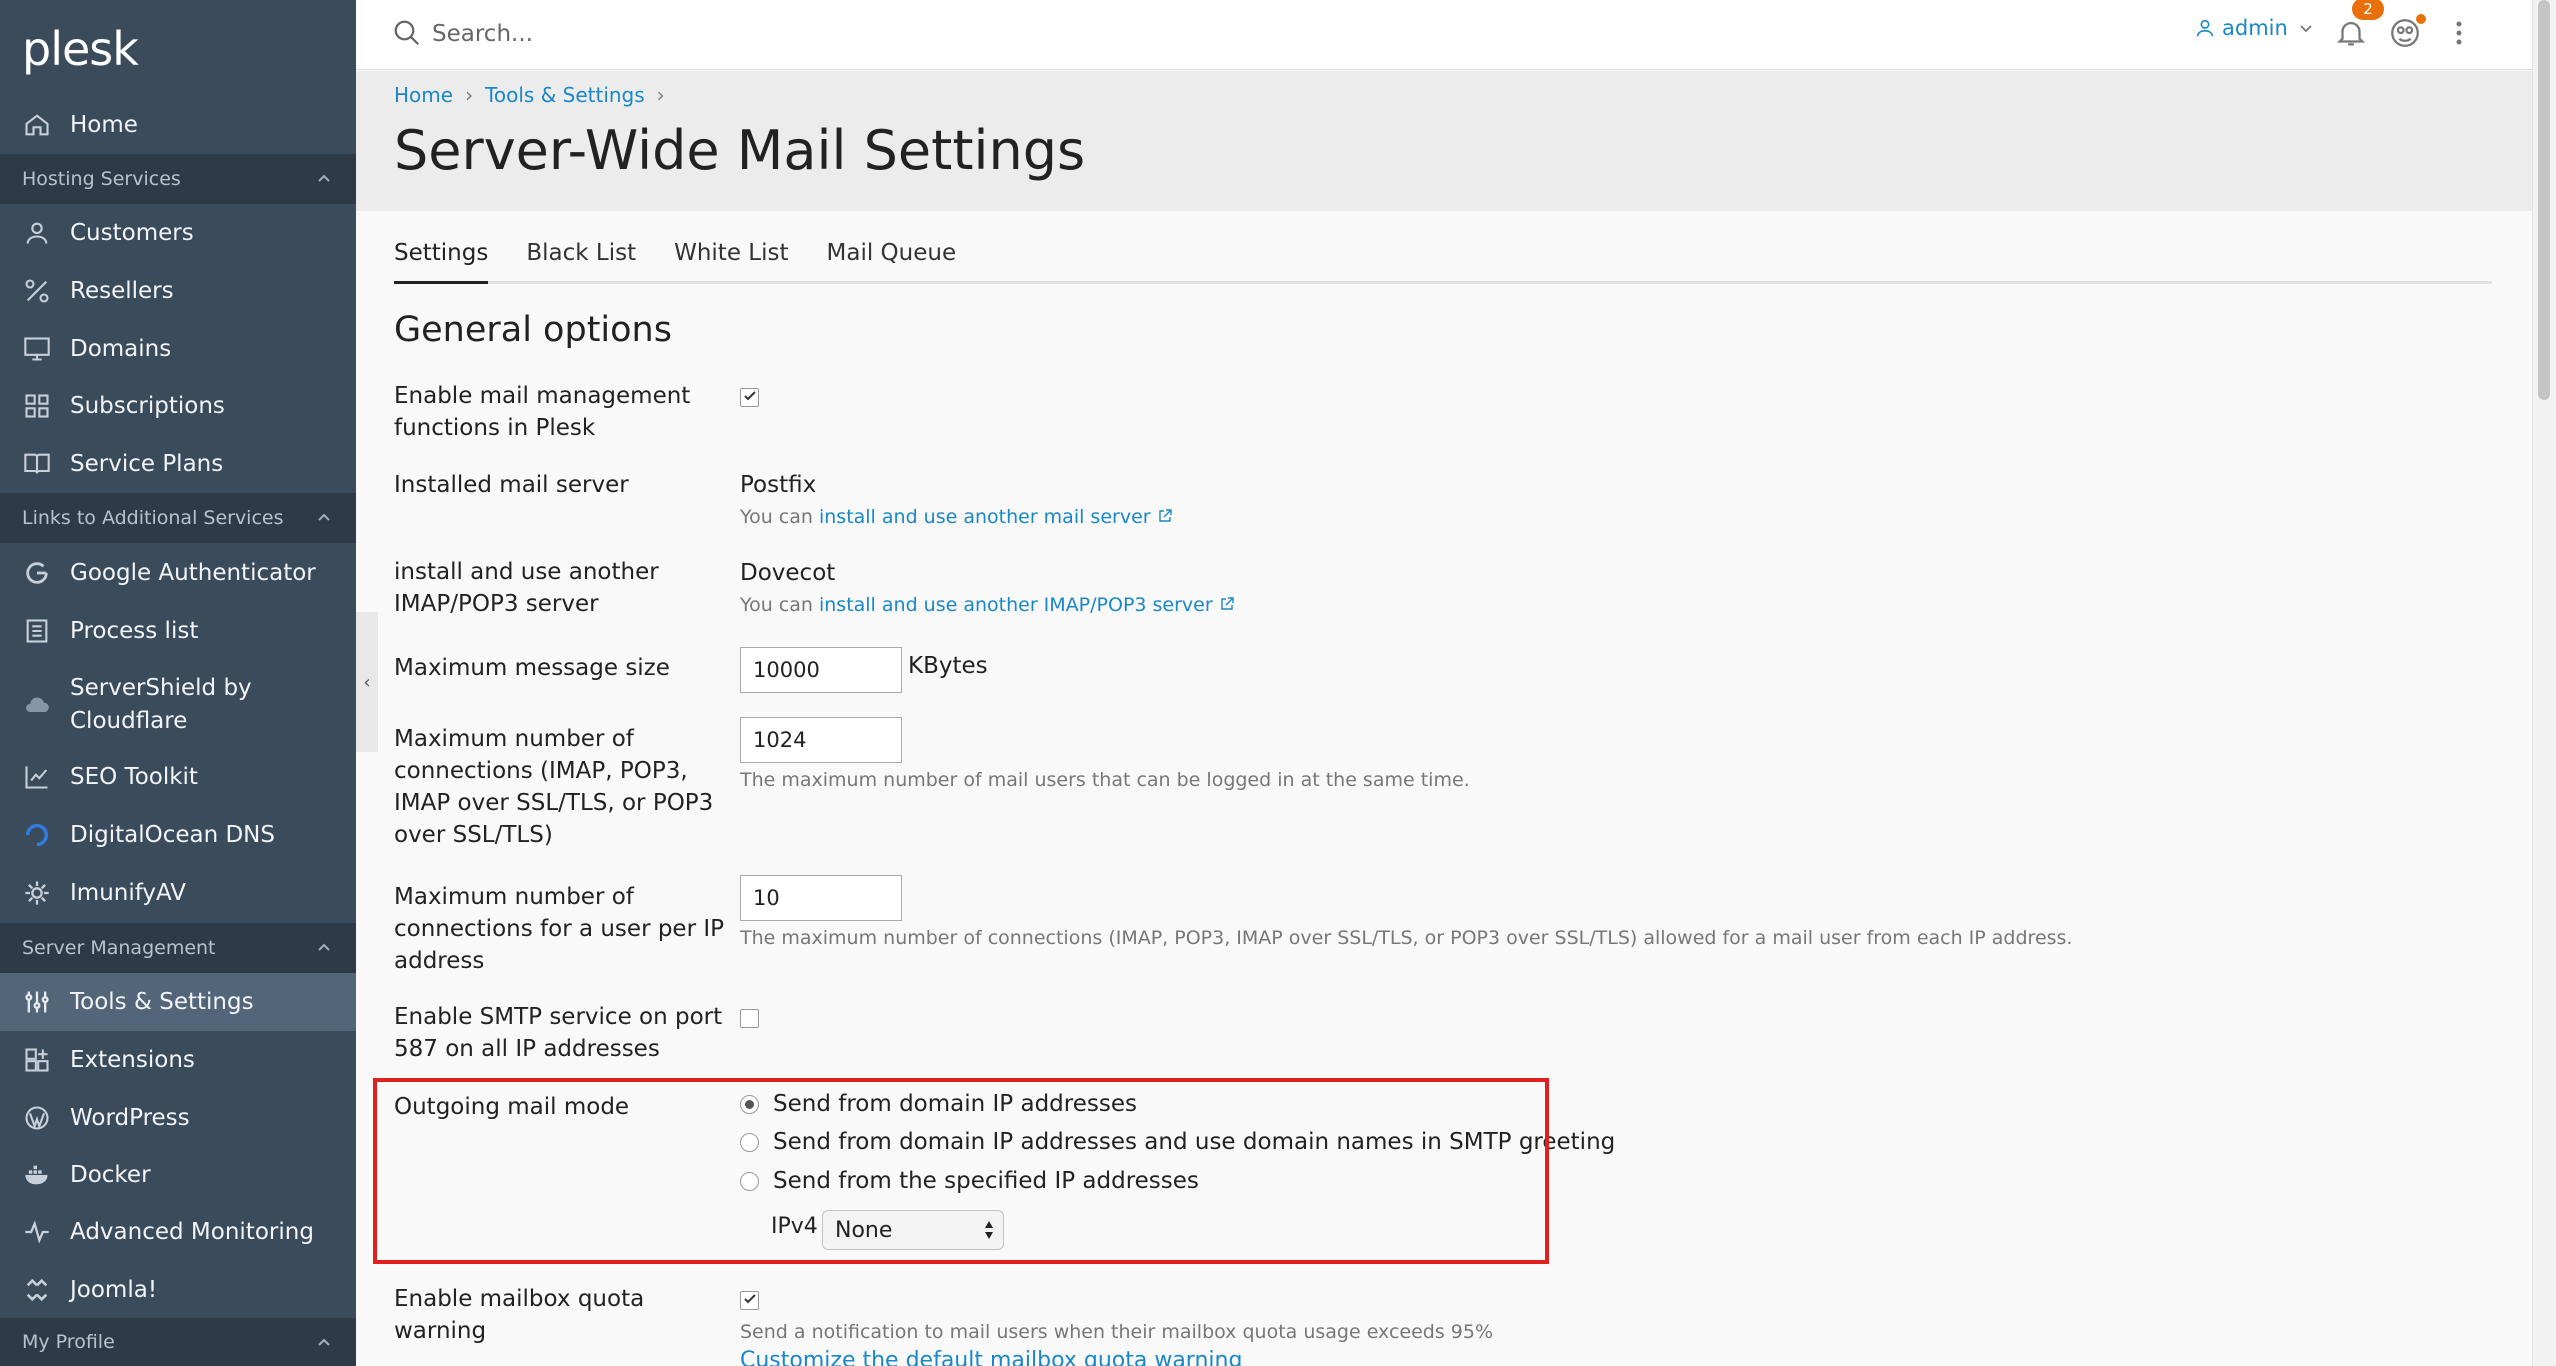 Image resolution: width=2556 pixels, height=1366 pixels. Describe the element at coordinates (37, 1290) in the screenshot. I see `joomla-icon` at that location.